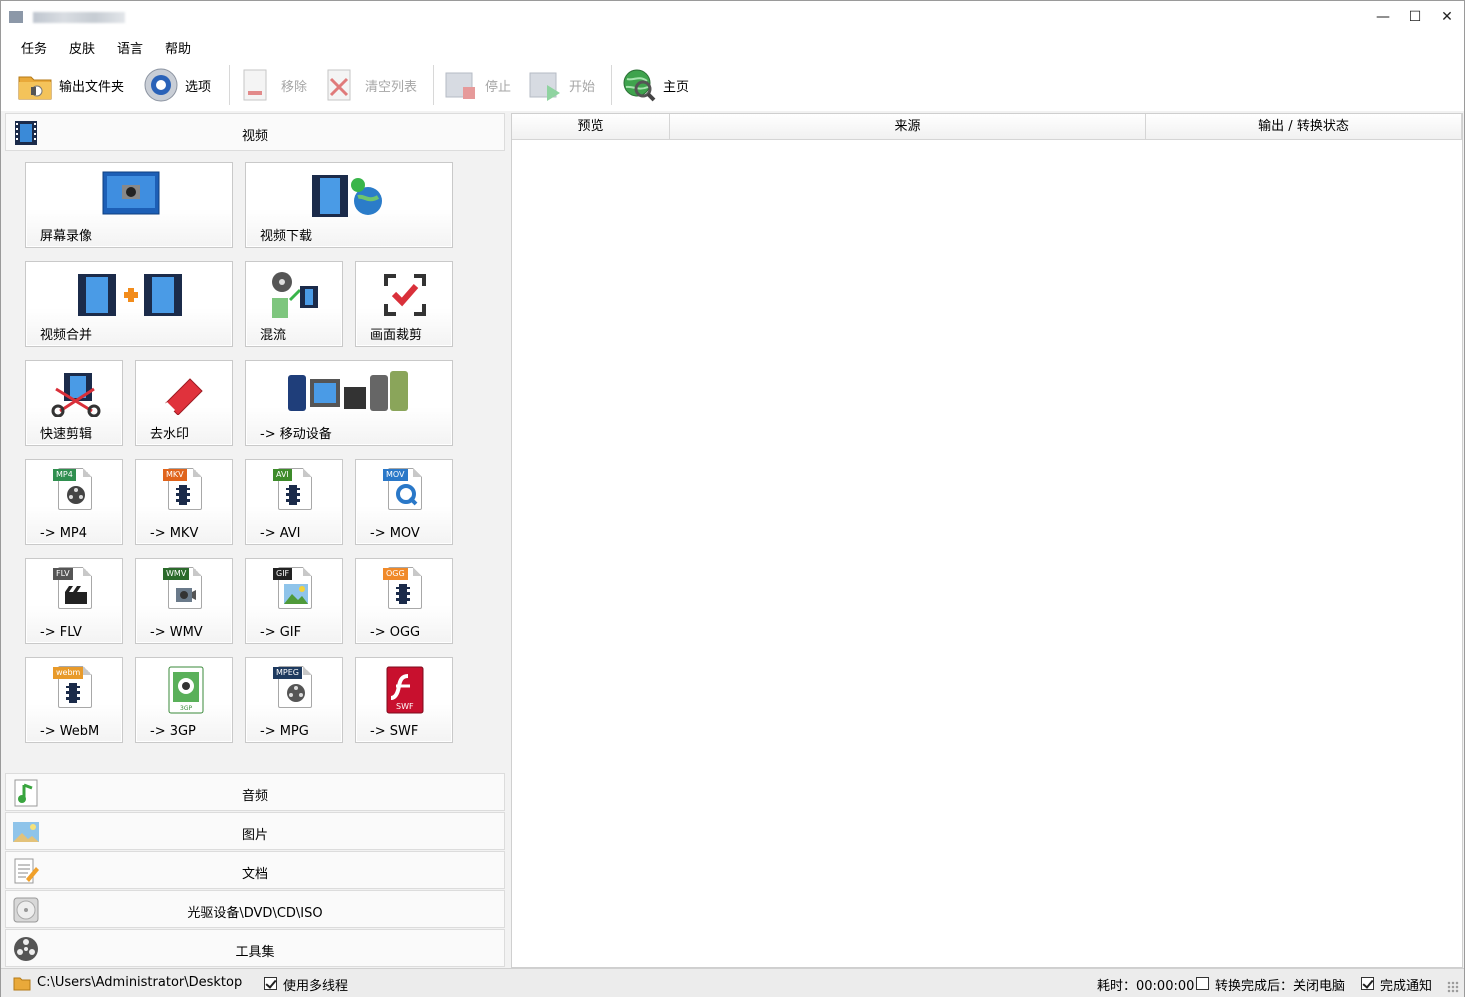  Describe the element at coordinates (16, 17) in the screenshot. I see `app-icon` at that location.